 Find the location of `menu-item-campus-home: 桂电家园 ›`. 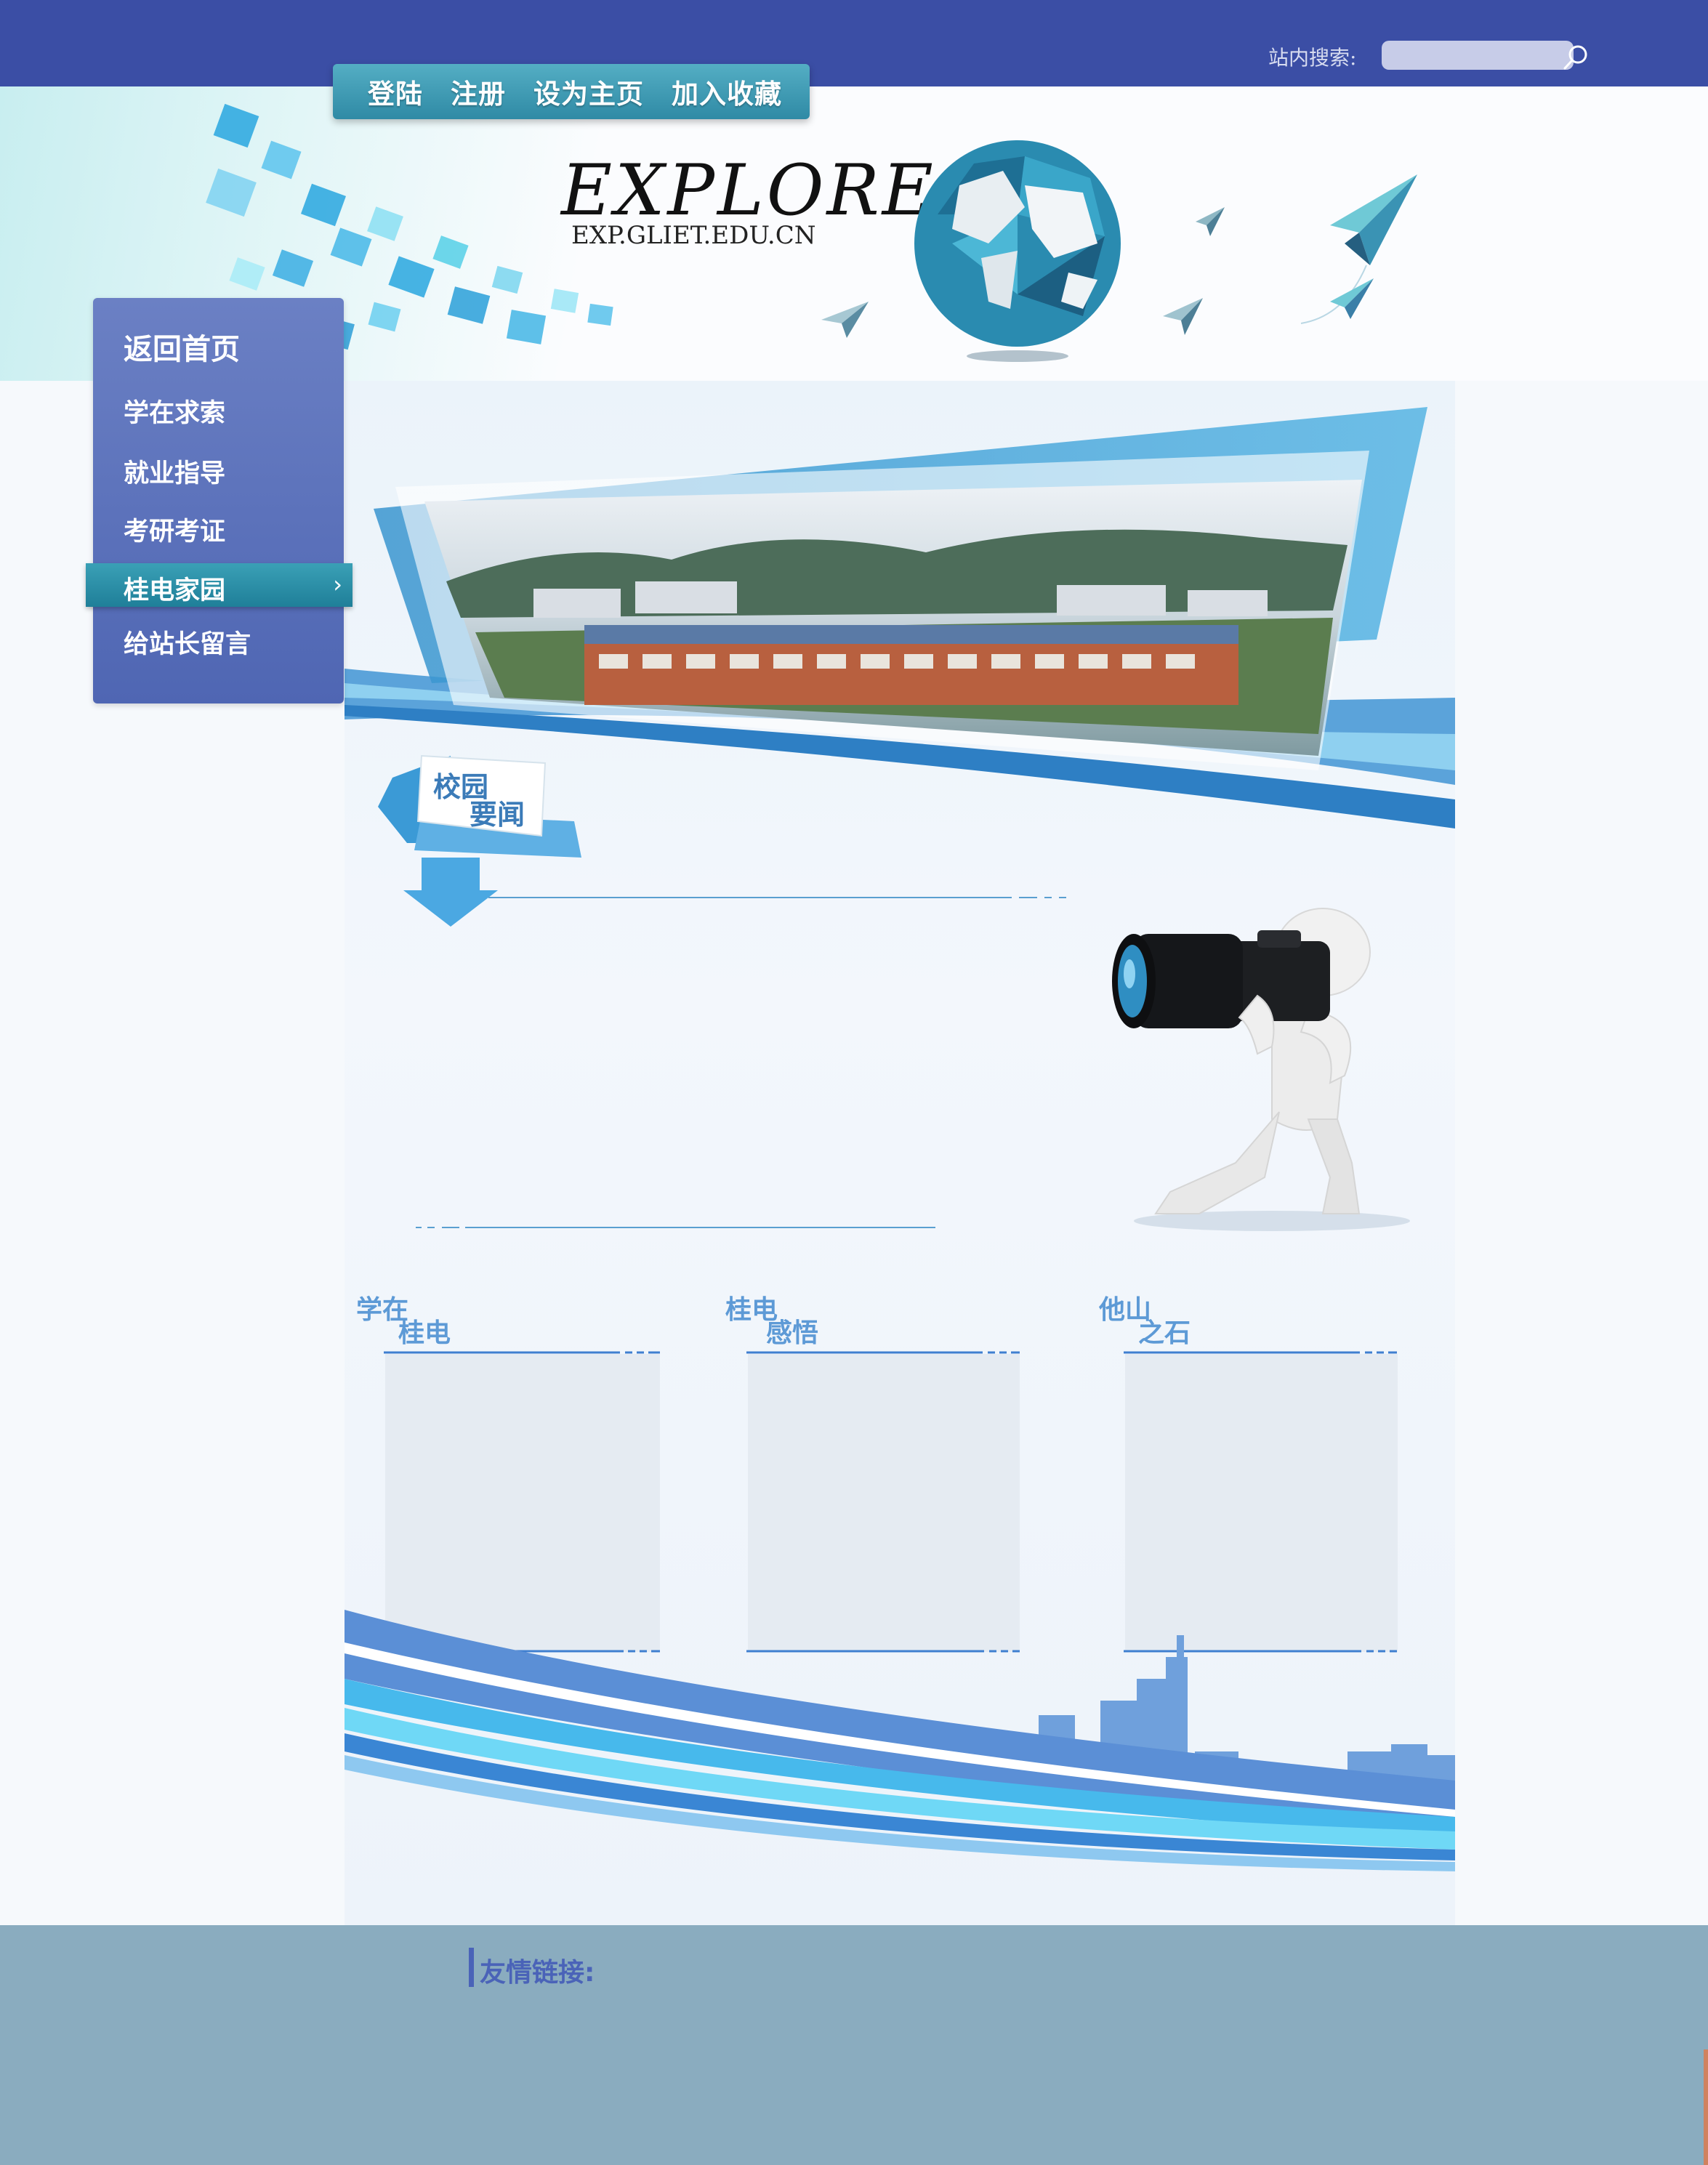

menu-item-campus-home: 桂电家园 › is located at coordinates (220, 585).